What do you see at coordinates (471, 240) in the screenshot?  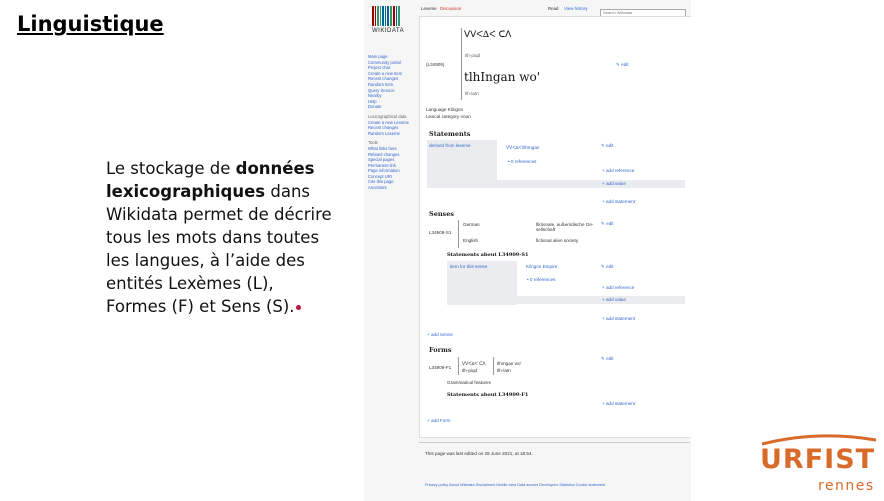 I see `sense-language: English` at bounding box center [471, 240].